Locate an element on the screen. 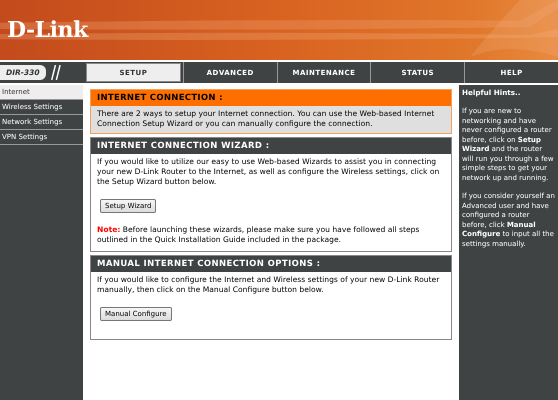 The width and height of the screenshot is (558, 400). section-title: MANUAL INTERNET CONNECTION OPTIONS : is located at coordinates (271, 264).